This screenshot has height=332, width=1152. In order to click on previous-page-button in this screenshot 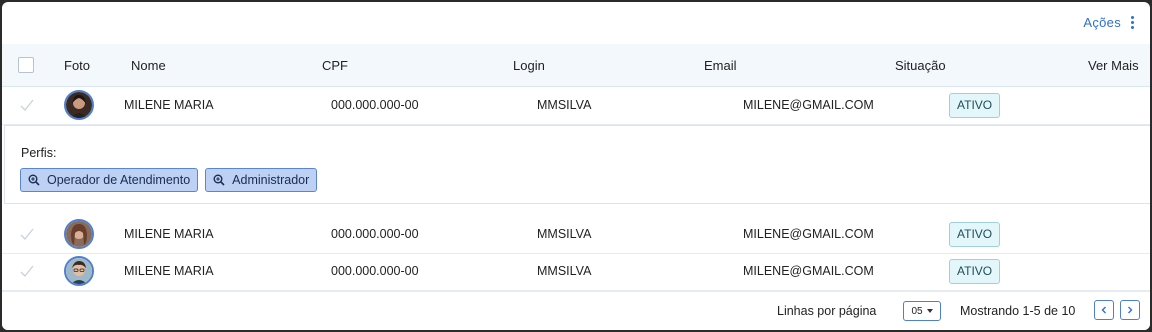, I will do `click(1104, 310)`.